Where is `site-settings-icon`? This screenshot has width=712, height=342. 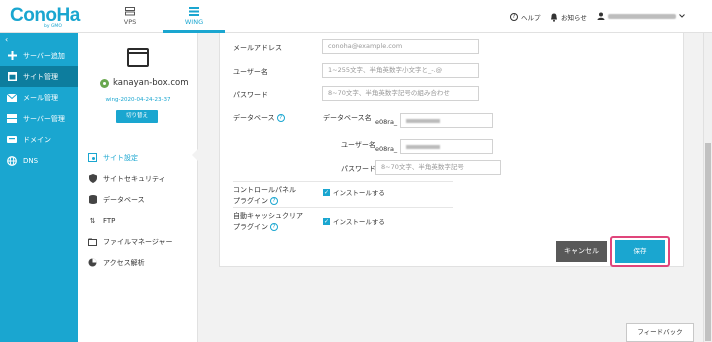 site-settings-icon is located at coordinates (92, 157).